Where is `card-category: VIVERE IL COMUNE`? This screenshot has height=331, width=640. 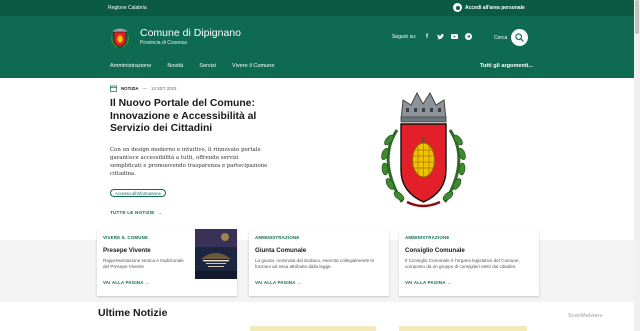
card-category: VIVERE IL COMUNE is located at coordinates (126, 237).